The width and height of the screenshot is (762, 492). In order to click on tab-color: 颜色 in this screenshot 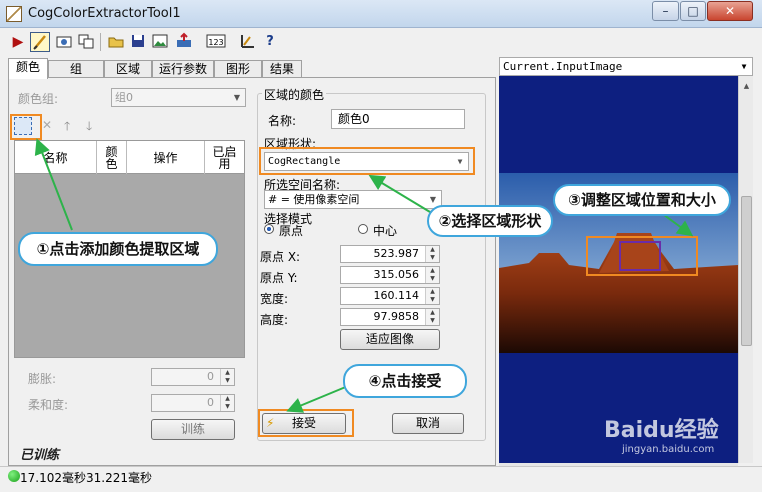, I will do `click(28, 68)`.